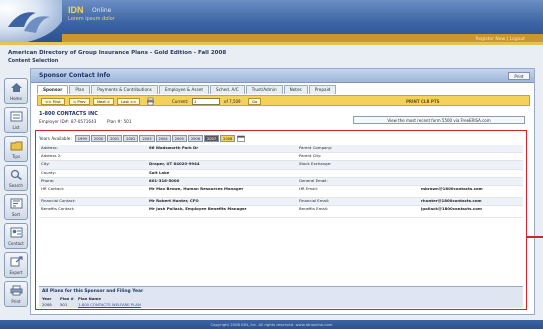 The image size is (543, 329). Describe the element at coordinates (150, 101) in the screenshot. I see `print-small-icon` at that location.